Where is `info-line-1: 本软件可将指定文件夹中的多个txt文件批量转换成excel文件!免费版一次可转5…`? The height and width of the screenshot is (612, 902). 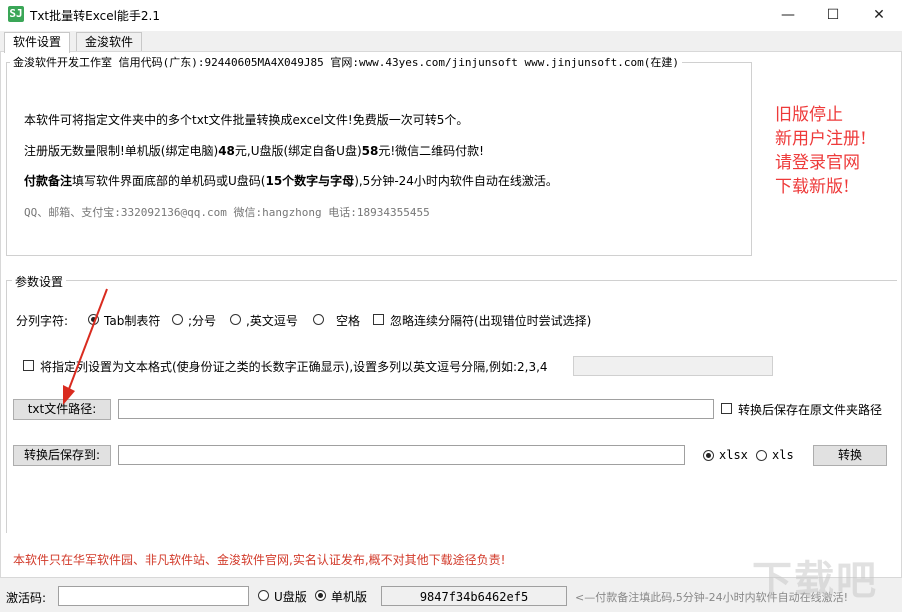 info-line-1: 本软件可将指定文件夹中的多个txt文件批量转换成excel文件!免费版一次可转5… is located at coordinates (246, 120).